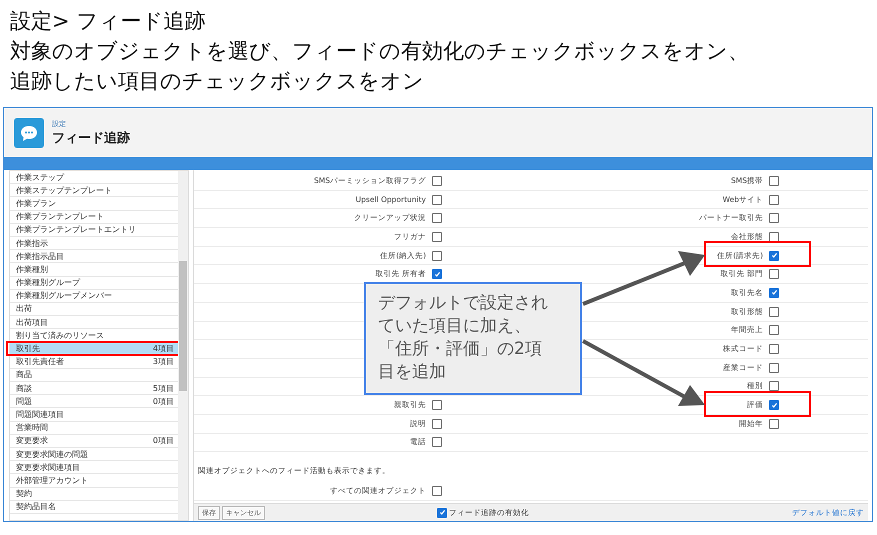  Describe the element at coordinates (94, 375) in the screenshot. I see `object-list-item: 商品` at that location.